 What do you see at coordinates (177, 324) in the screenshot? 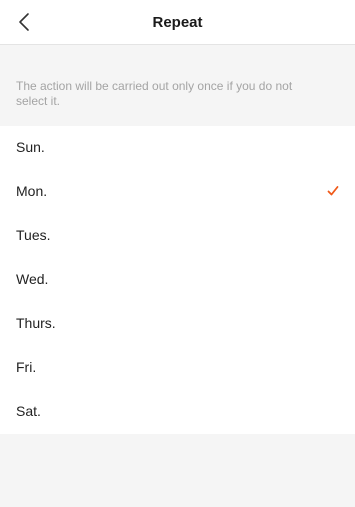
I see `day-item-thurs: Thurs.` at bounding box center [177, 324].